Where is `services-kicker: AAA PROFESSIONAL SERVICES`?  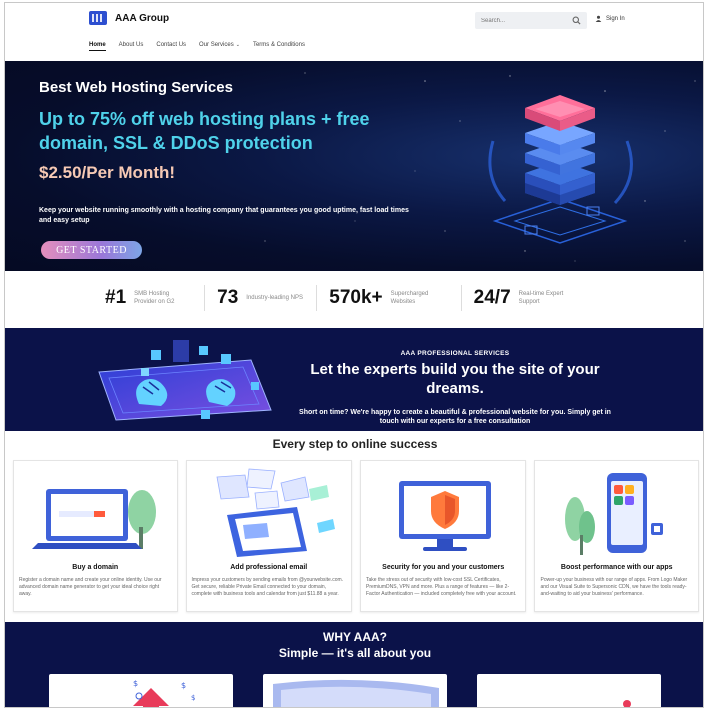 services-kicker: AAA PROFESSIONAL SERVICES is located at coordinates (455, 353).